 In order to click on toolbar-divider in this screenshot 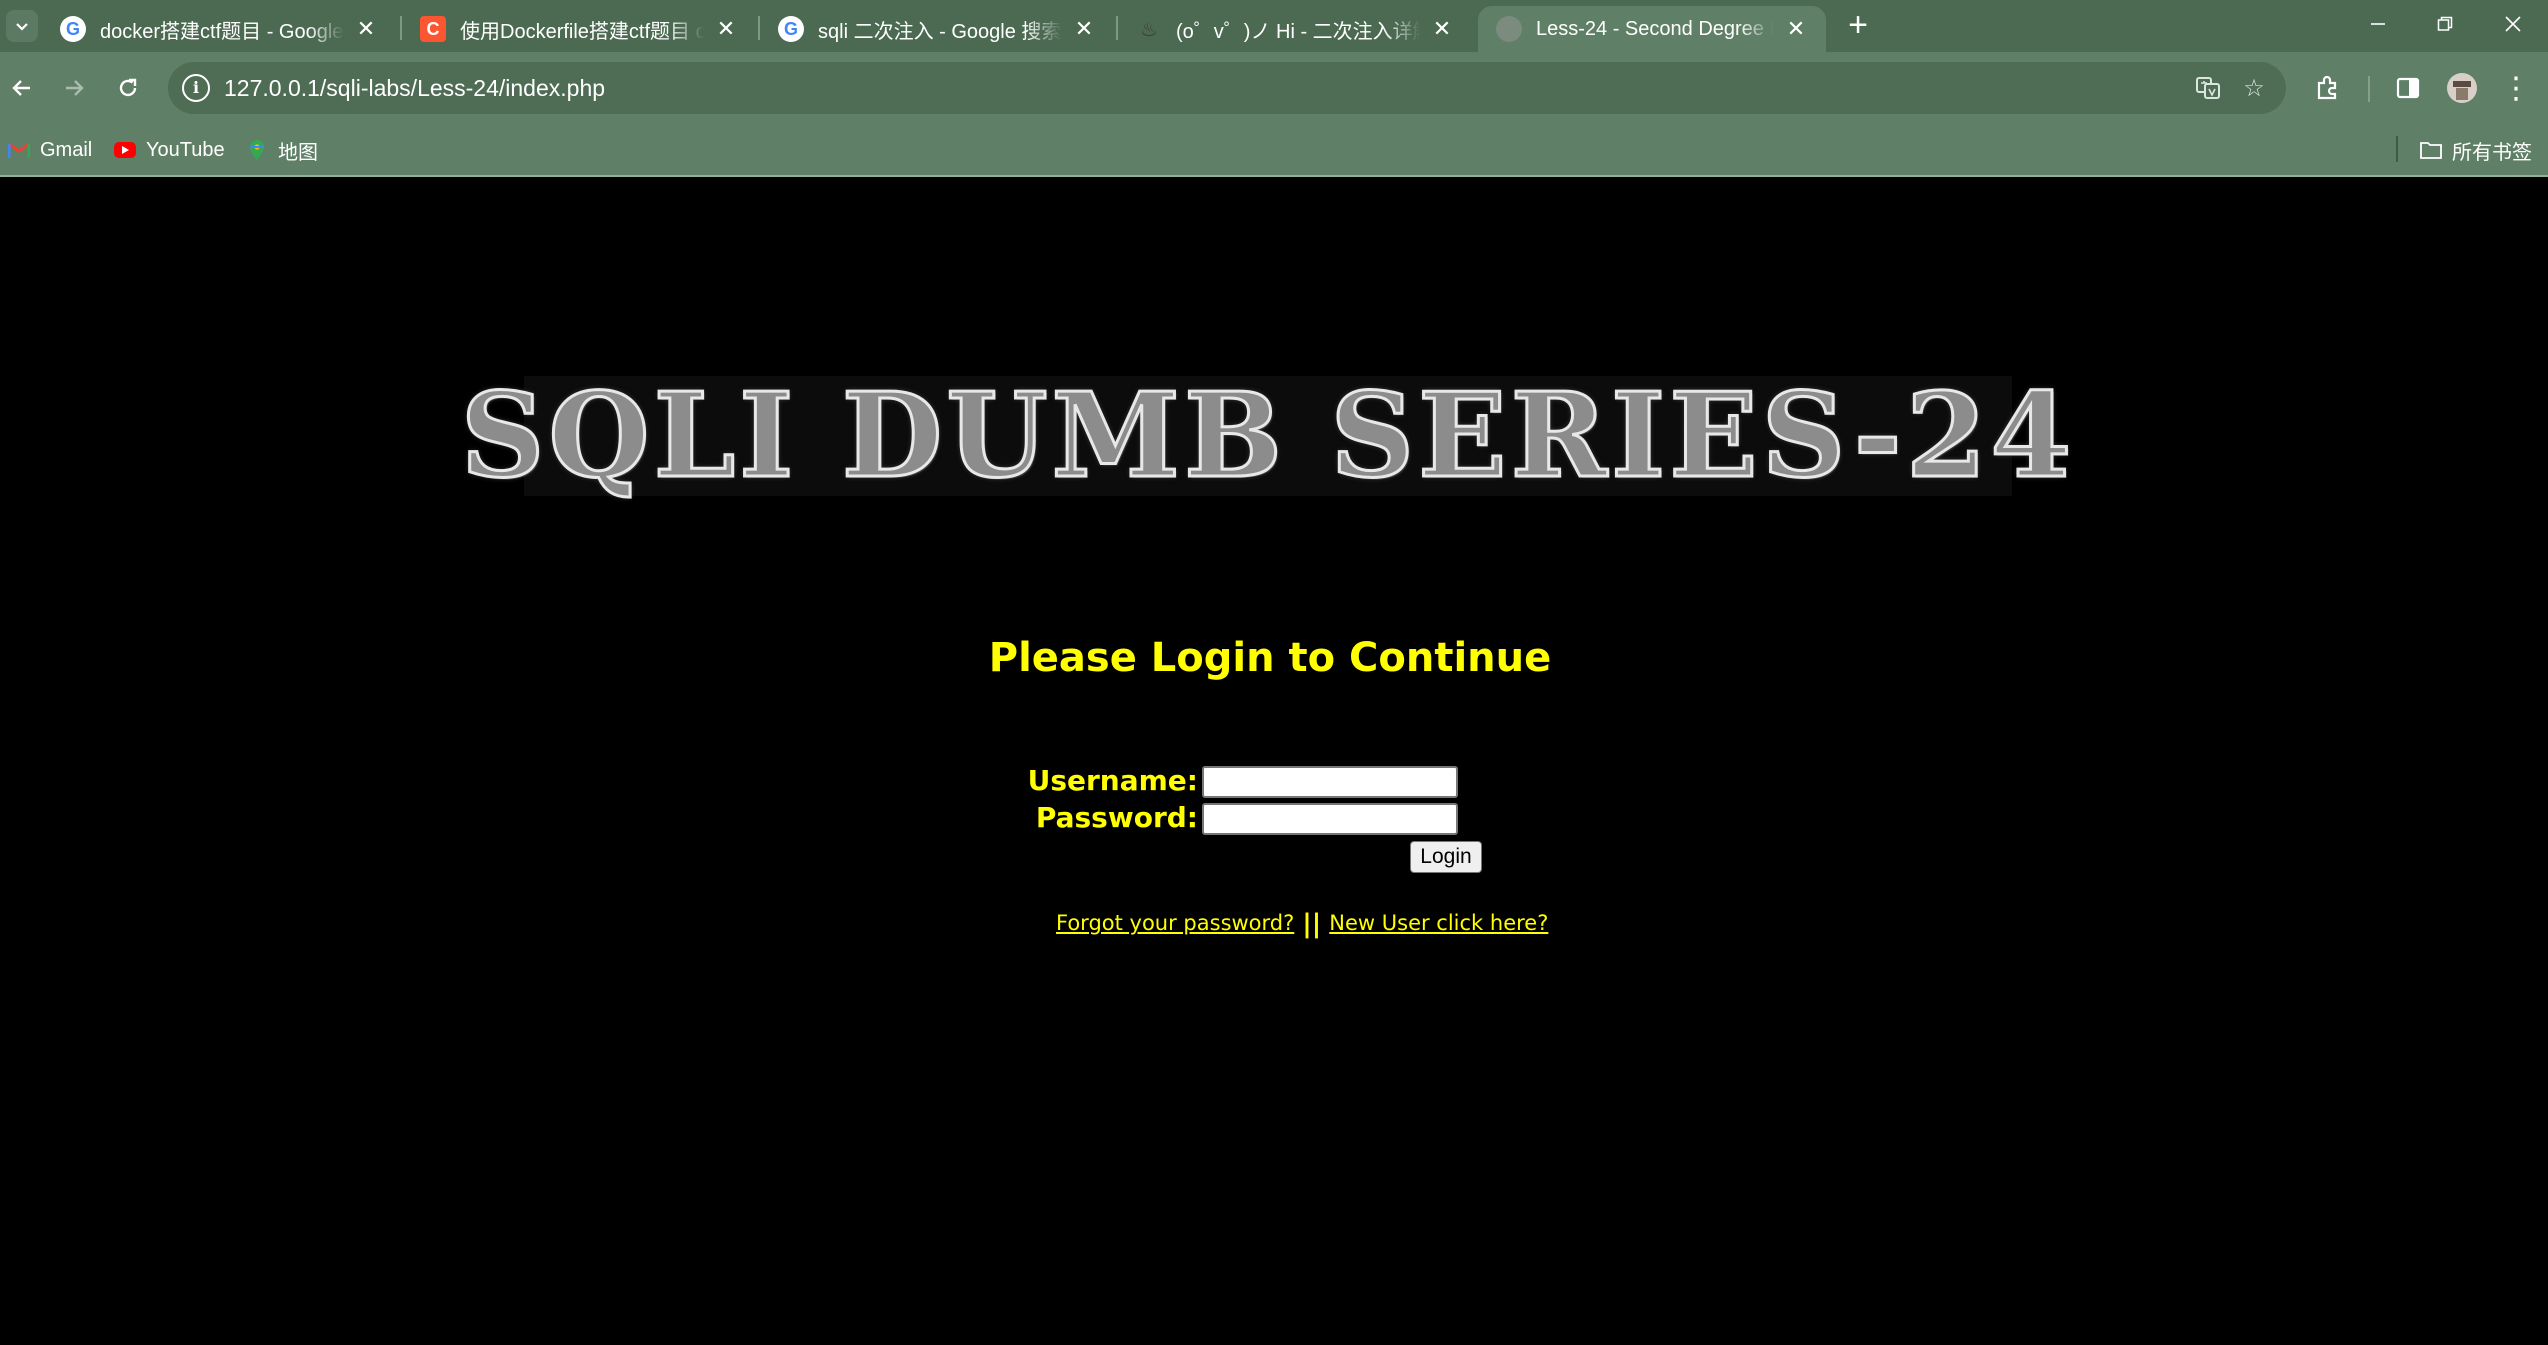, I will do `click(2369, 89)`.